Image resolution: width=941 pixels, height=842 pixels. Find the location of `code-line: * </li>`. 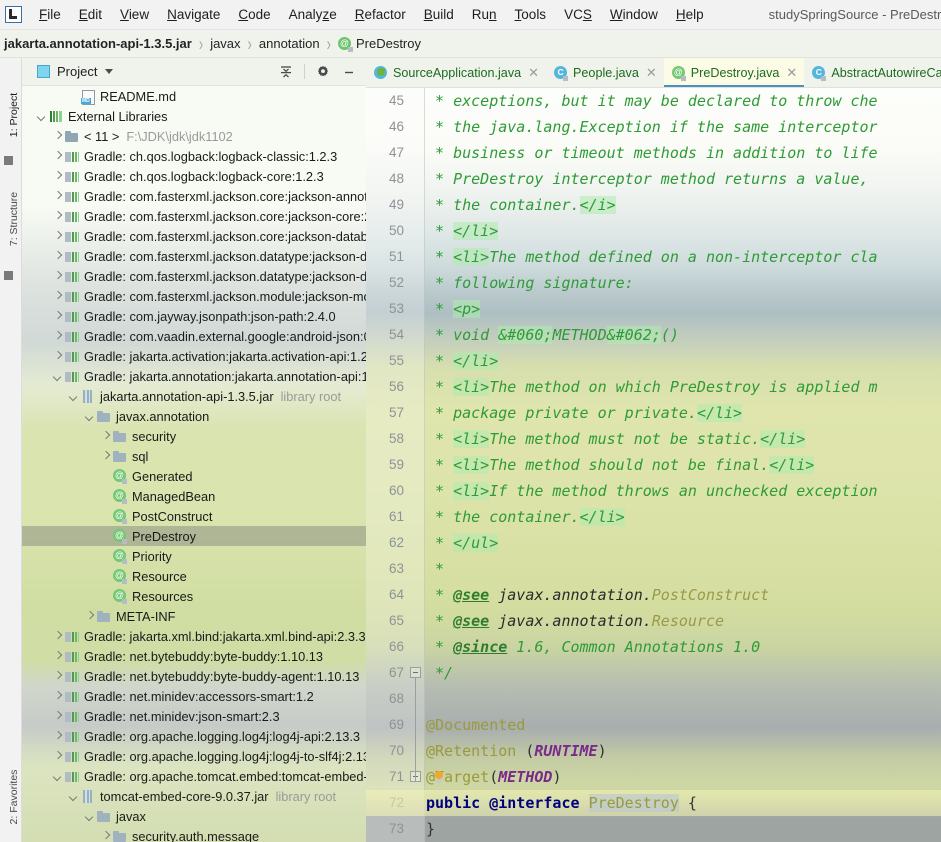

code-line: * </li> is located at coordinates (462, 231).